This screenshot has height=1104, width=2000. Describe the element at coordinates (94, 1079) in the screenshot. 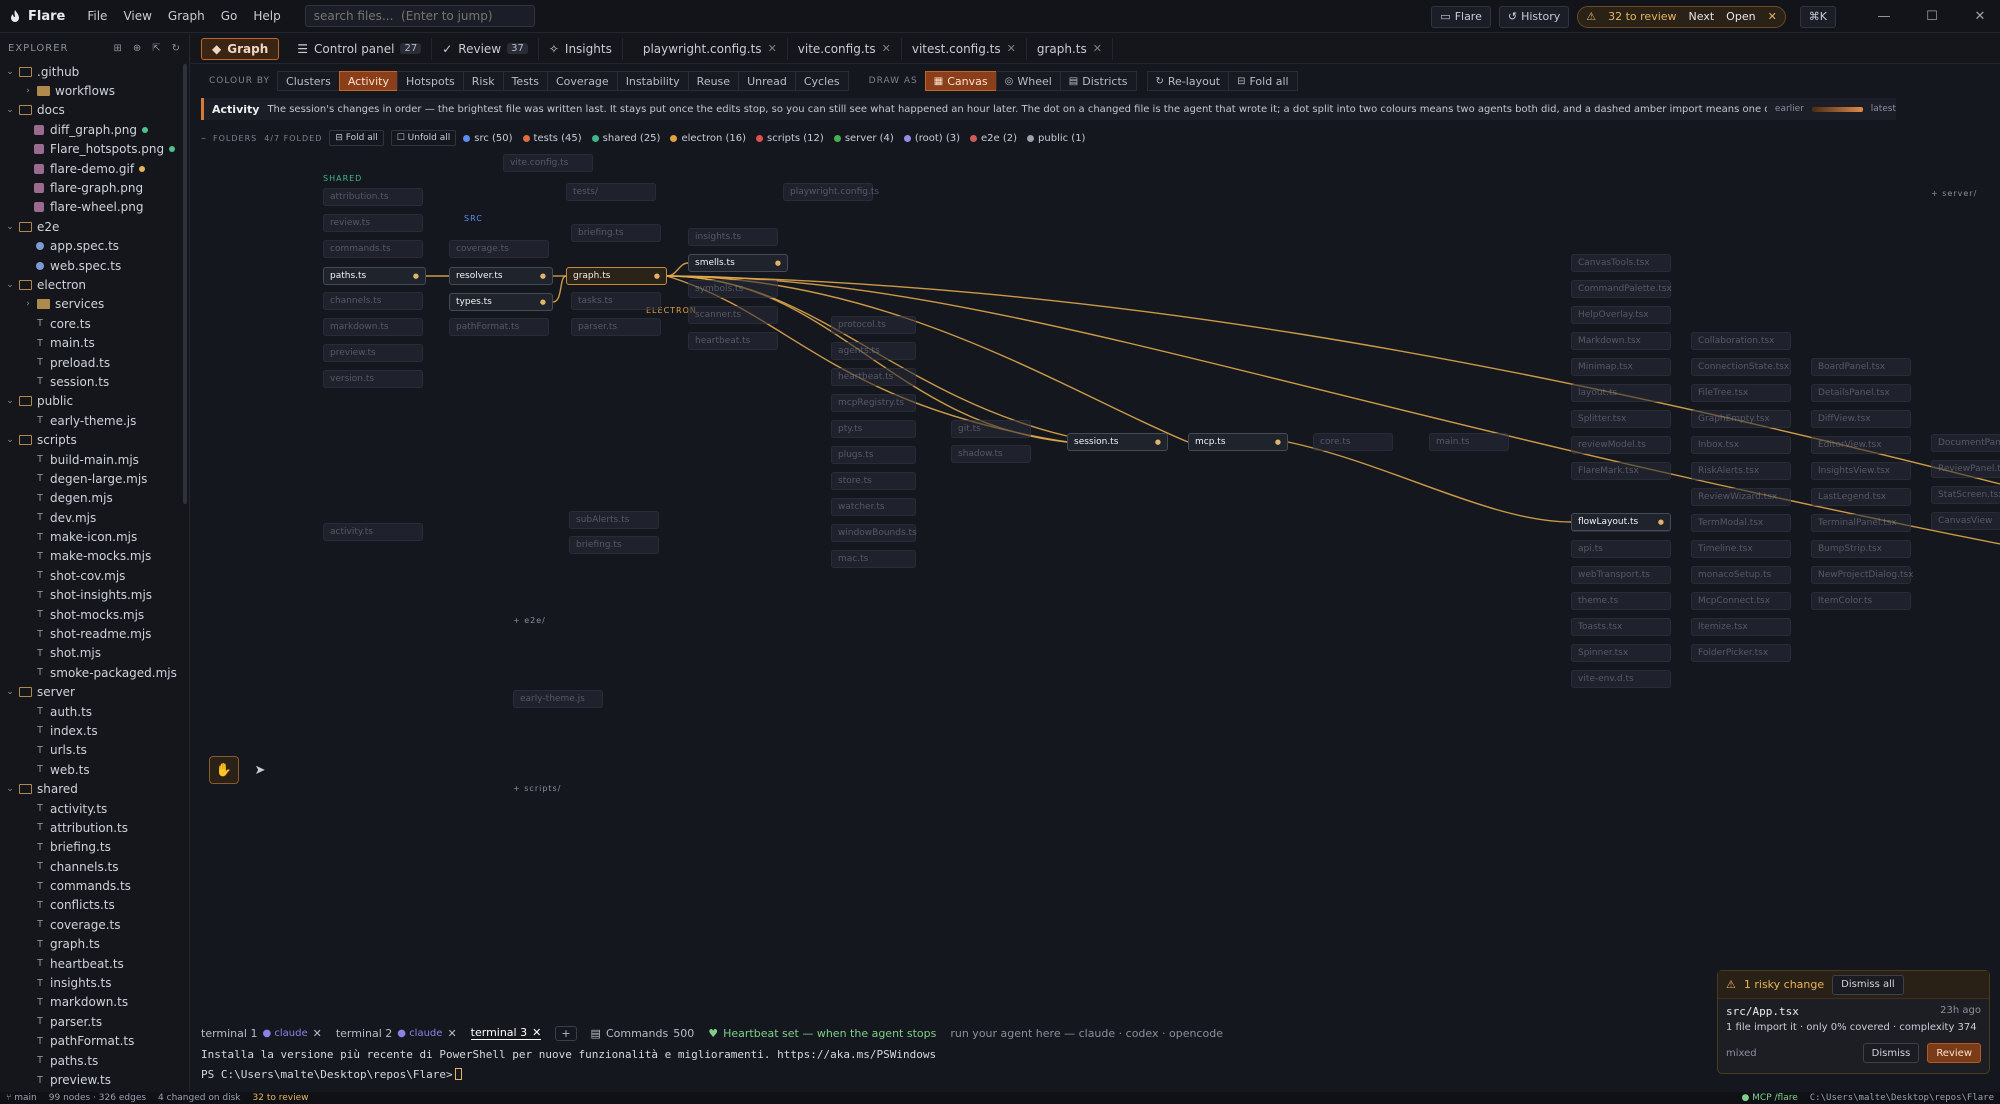

I see `tree-file: Tpreview.ts` at that location.